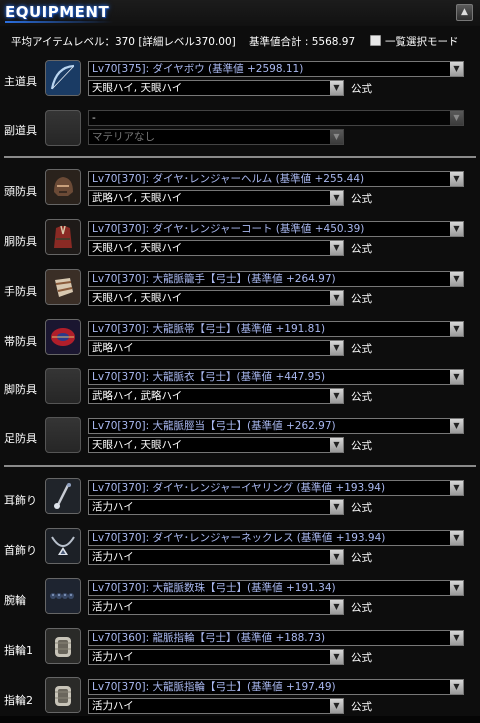 This screenshot has height=723, width=480. I want to click on materia-select-body: 天眼ハイ, 天眼ハイ ▼, so click(216, 248).